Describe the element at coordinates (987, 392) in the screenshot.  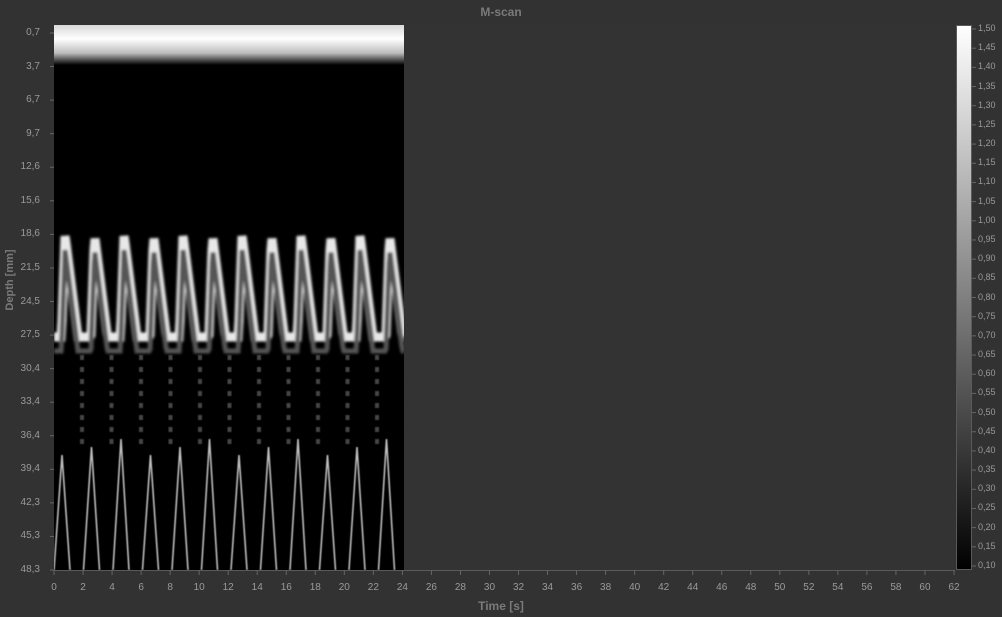
I see `colorbar-tick-label: 0,55` at that location.